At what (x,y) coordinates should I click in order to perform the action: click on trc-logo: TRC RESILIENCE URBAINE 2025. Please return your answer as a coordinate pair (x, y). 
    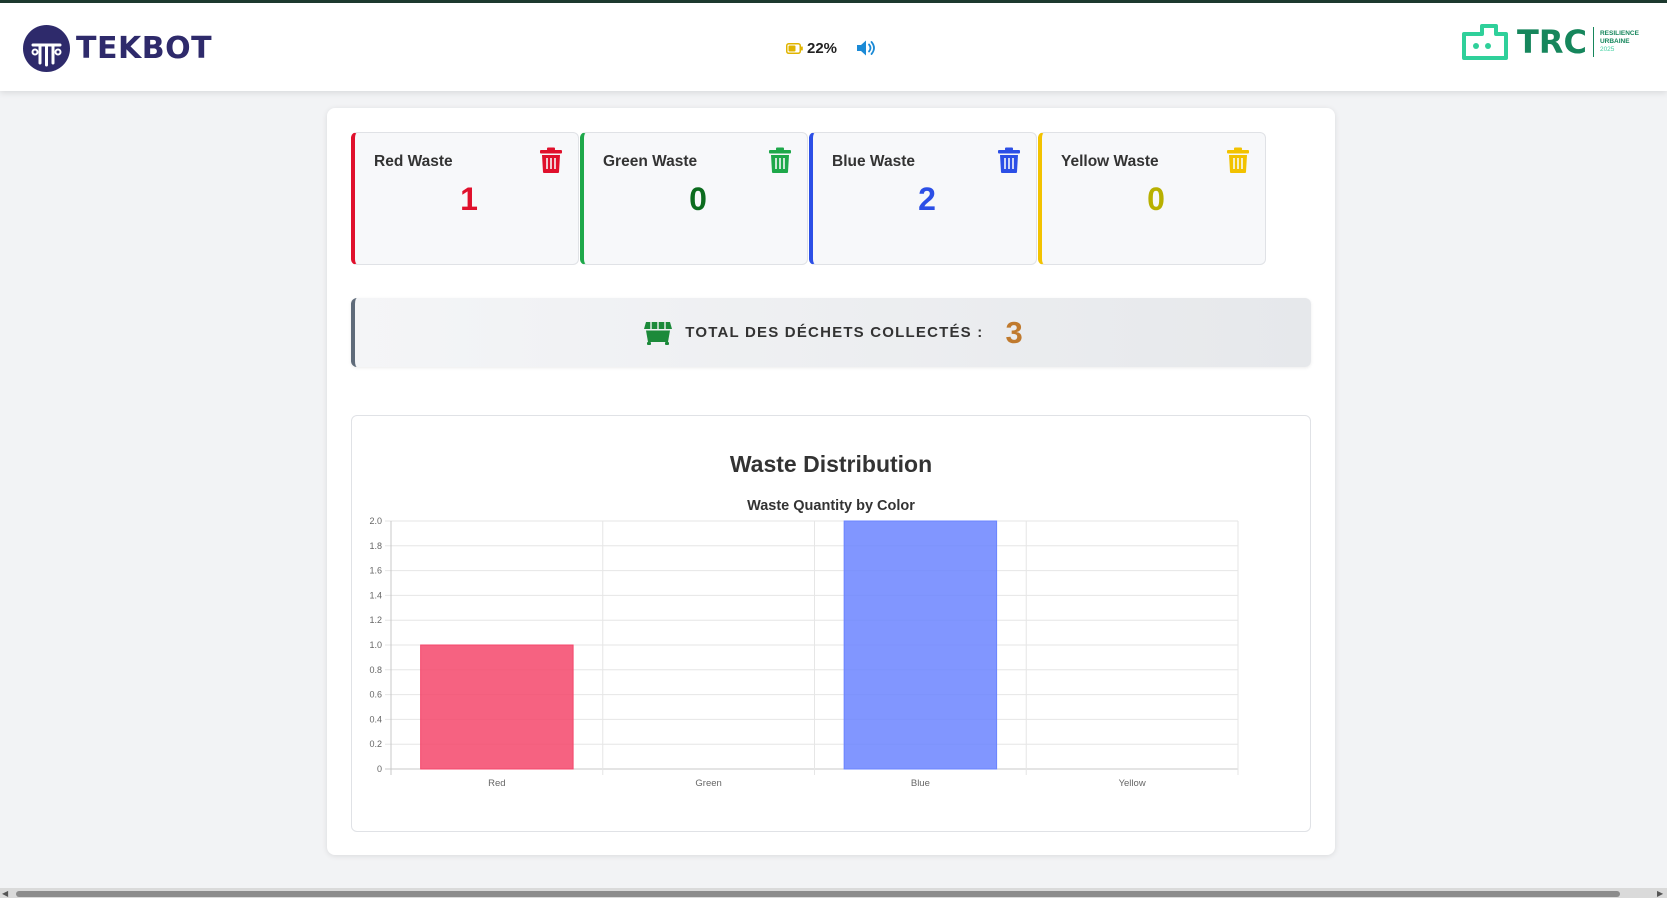
    Looking at the image, I should click on (1549, 42).